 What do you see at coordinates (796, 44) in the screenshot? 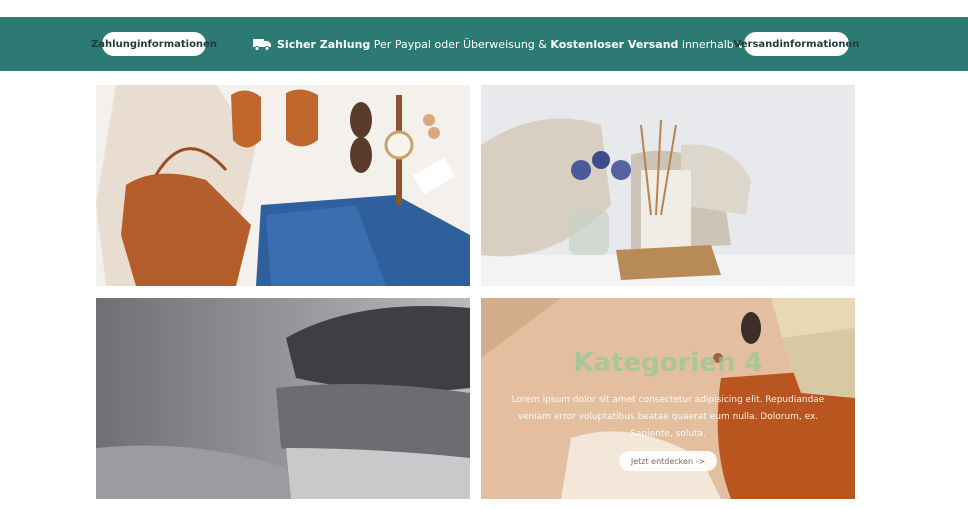
I see `shipping-info-button: Versandinformationen` at bounding box center [796, 44].